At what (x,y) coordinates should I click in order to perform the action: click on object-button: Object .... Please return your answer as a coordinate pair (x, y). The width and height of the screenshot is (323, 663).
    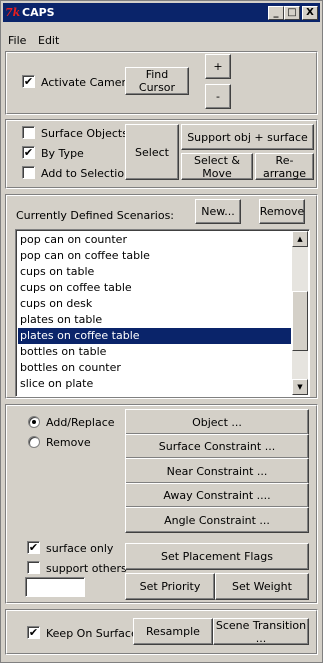
    Looking at the image, I should click on (217, 422).